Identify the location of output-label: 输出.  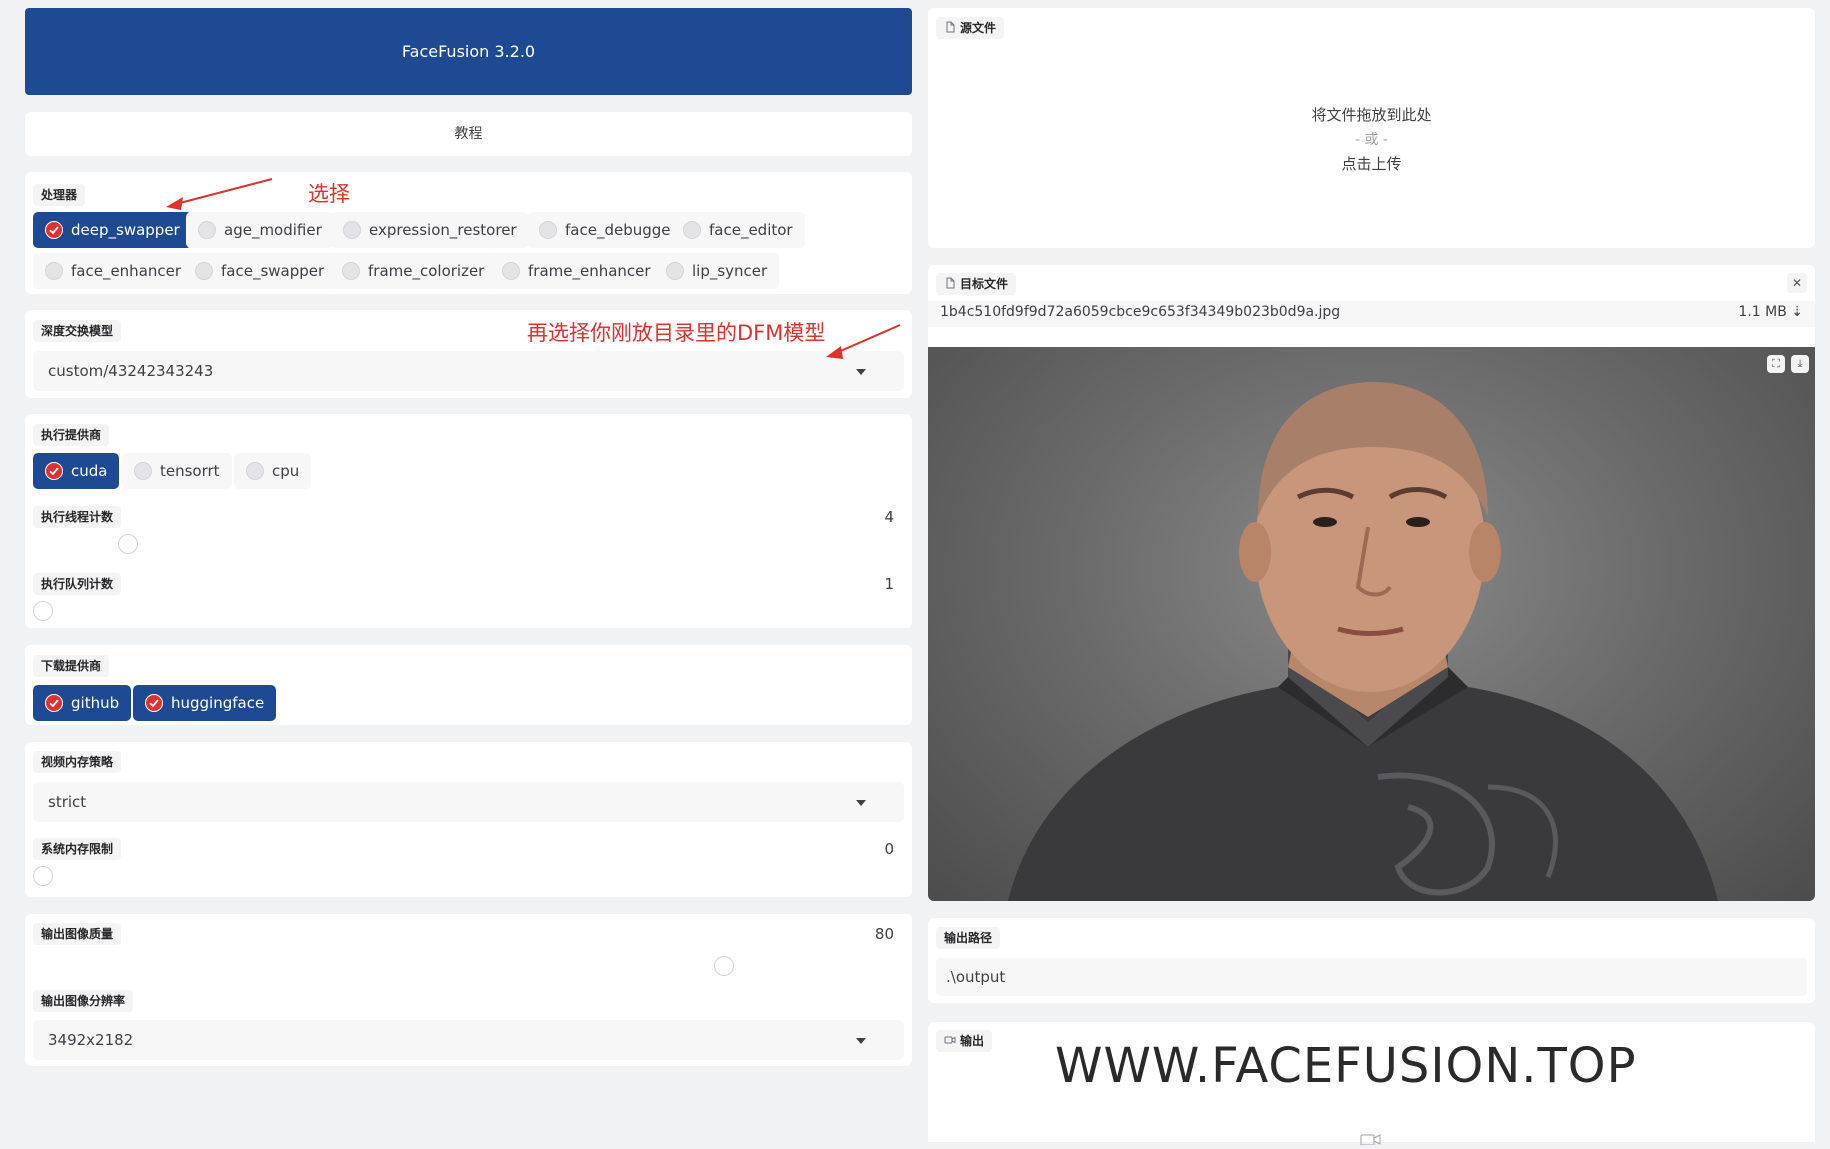
(964, 1041).